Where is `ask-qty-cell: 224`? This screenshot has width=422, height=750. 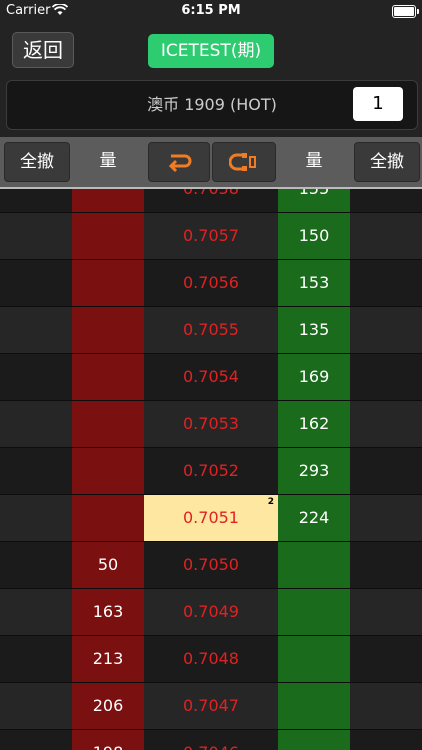 ask-qty-cell: 224 is located at coordinates (314, 518).